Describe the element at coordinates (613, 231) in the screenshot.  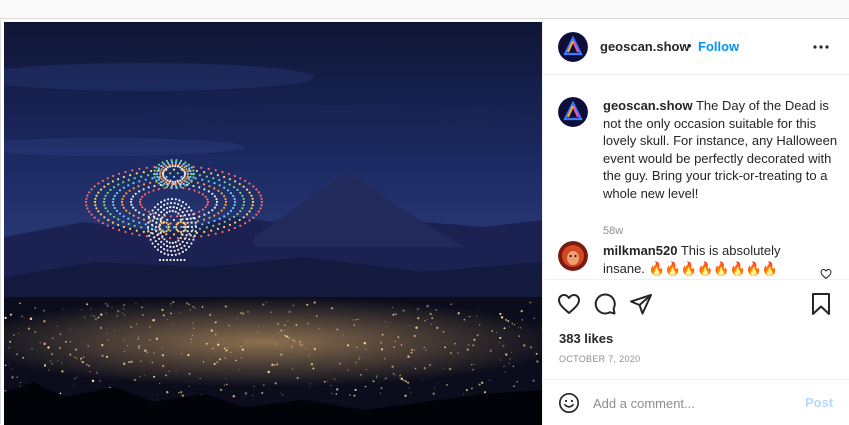
I see `caption-timestamp: 58w` at that location.